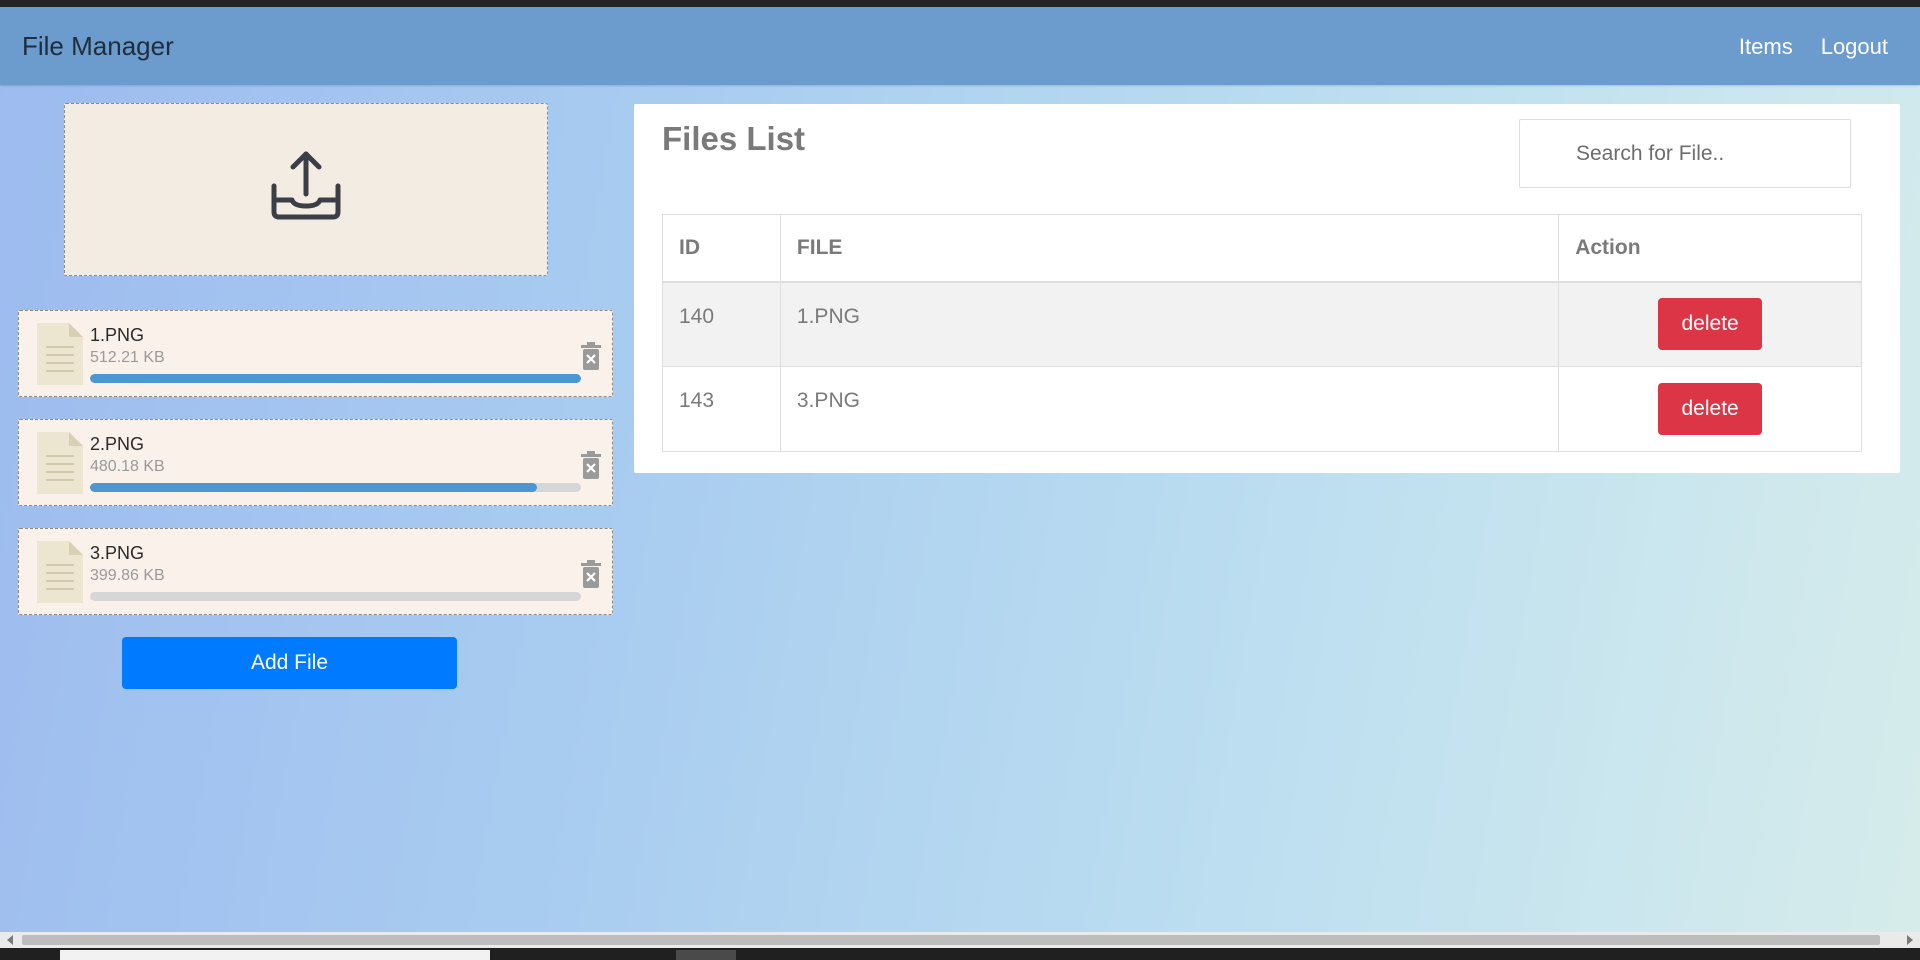  I want to click on table-row: 140 1.PNG delete, so click(1262, 324).